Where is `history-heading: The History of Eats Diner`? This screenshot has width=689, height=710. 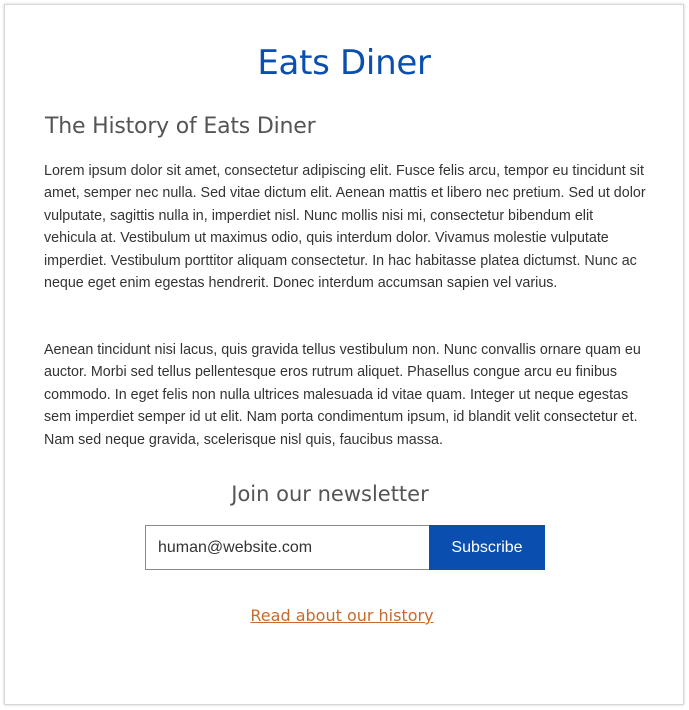 history-heading: The History of Eats Diner is located at coordinates (180, 126).